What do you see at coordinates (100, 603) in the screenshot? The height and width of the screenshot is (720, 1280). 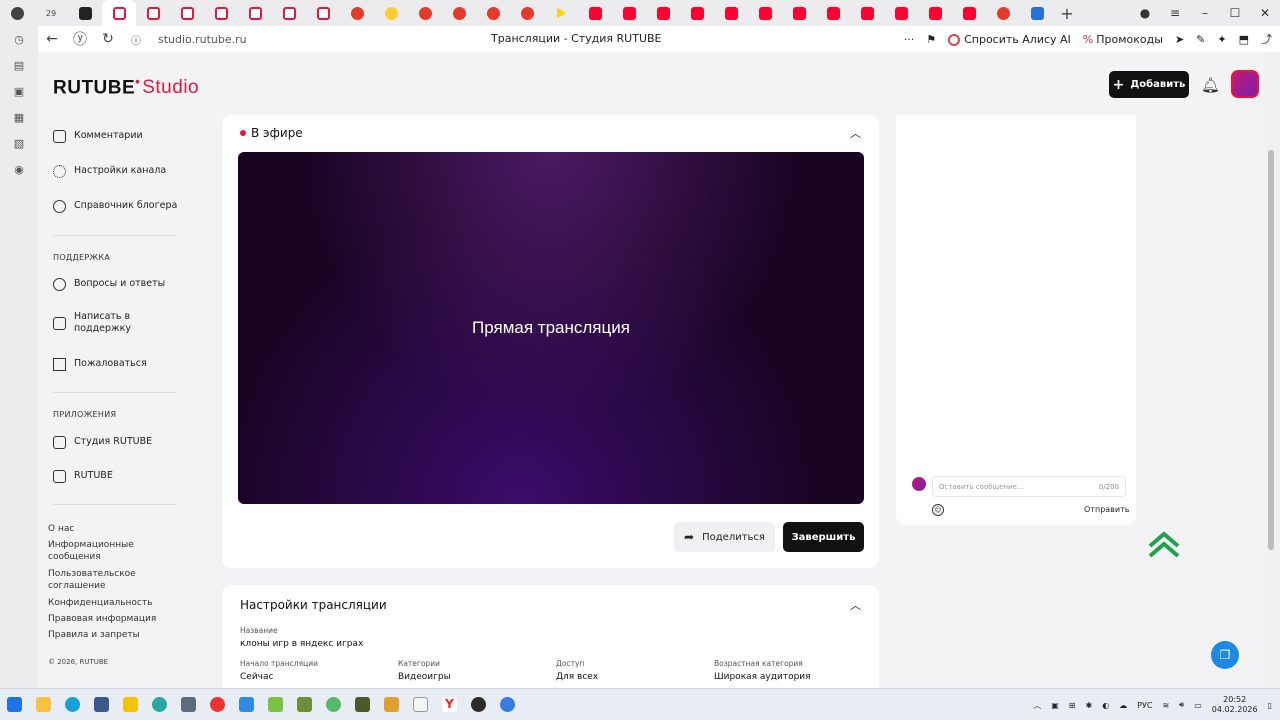 I see `footer-link-privacy: Конфиденциальность` at bounding box center [100, 603].